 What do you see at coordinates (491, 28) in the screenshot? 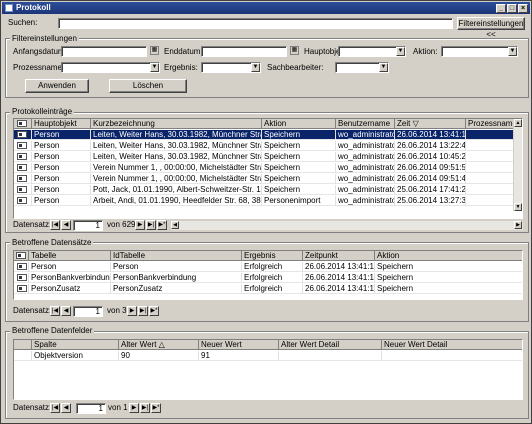
I see `filter-settings-button: Filtereinstellungen <<` at bounding box center [491, 28].